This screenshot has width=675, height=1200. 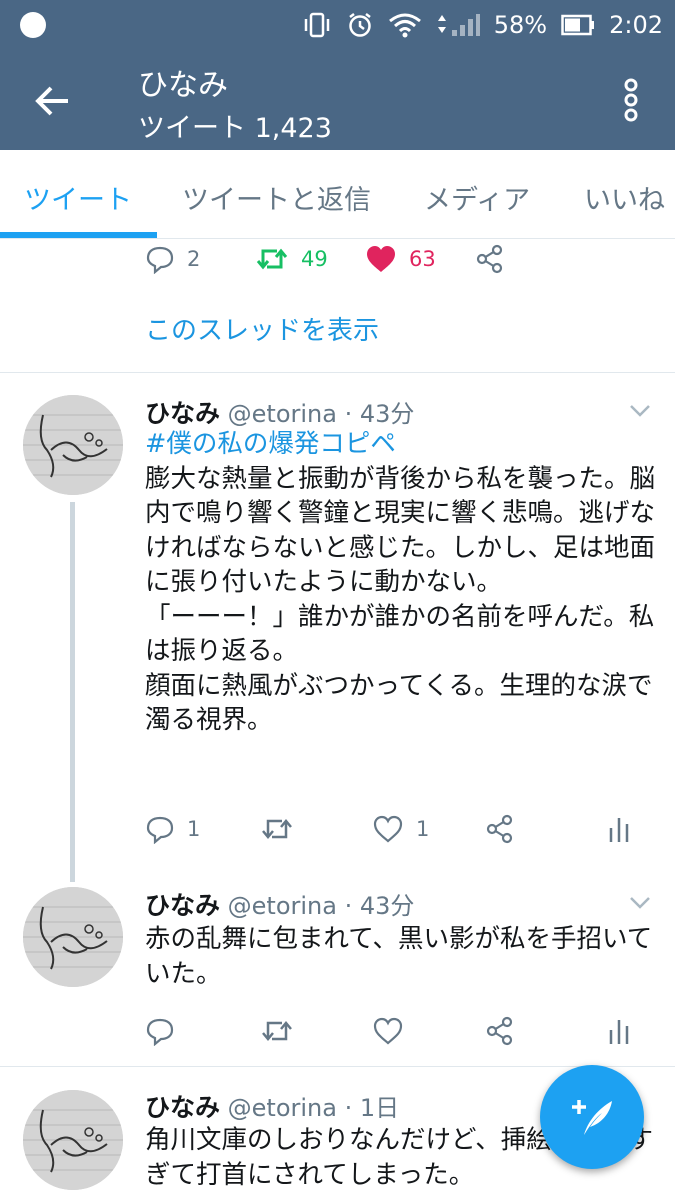 What do you see at coordinates (423, 829) in the screenshot?
I see `like-count: 1` at bounding box center [423, 829].